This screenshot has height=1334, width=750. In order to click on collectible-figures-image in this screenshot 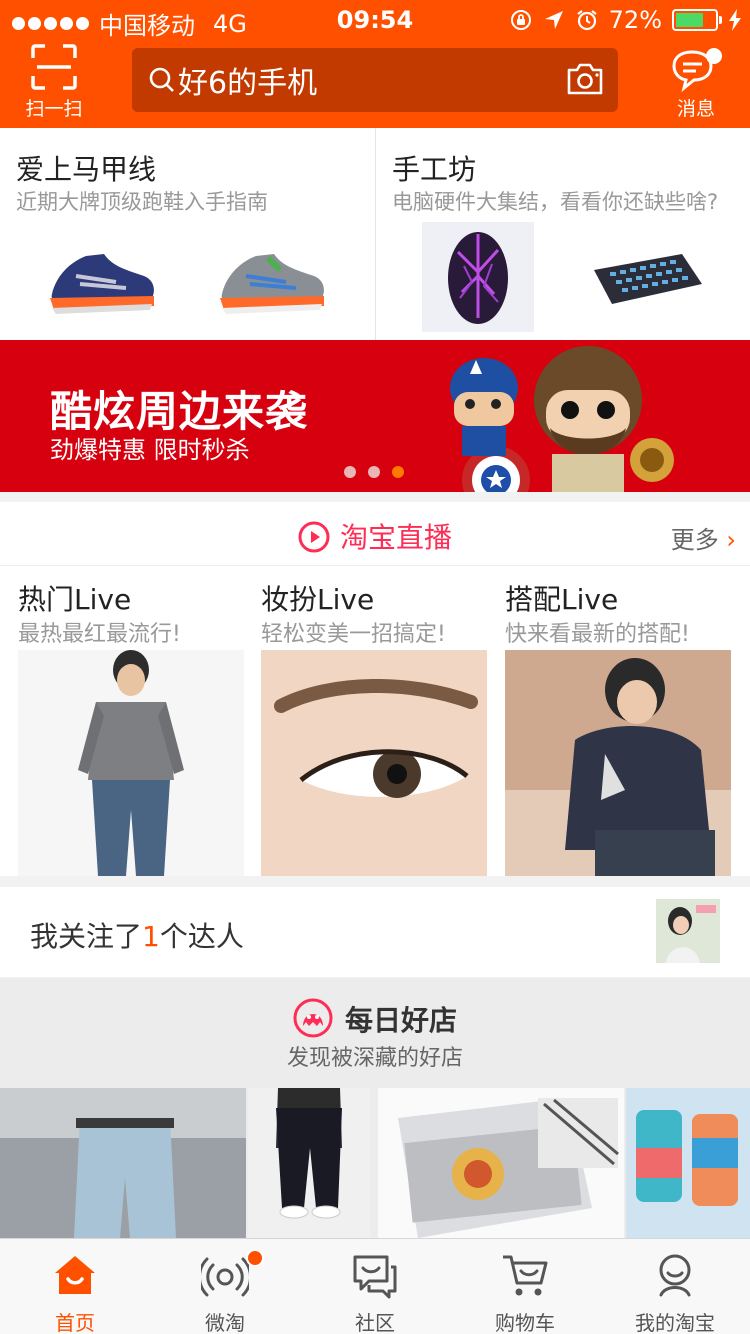, I will do `click(562, 419)`.